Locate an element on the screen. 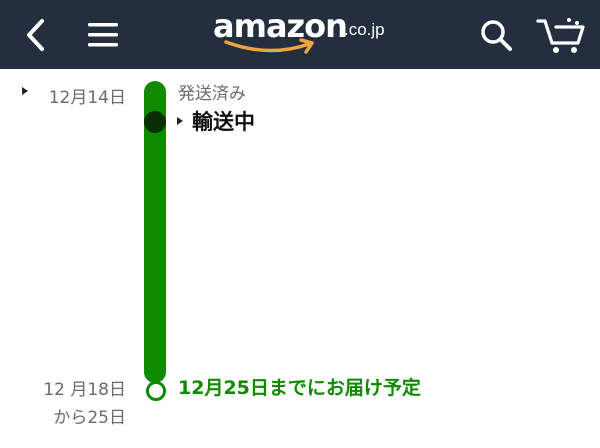  expand-status-toggle-icon is located at coordinates (180, 121).